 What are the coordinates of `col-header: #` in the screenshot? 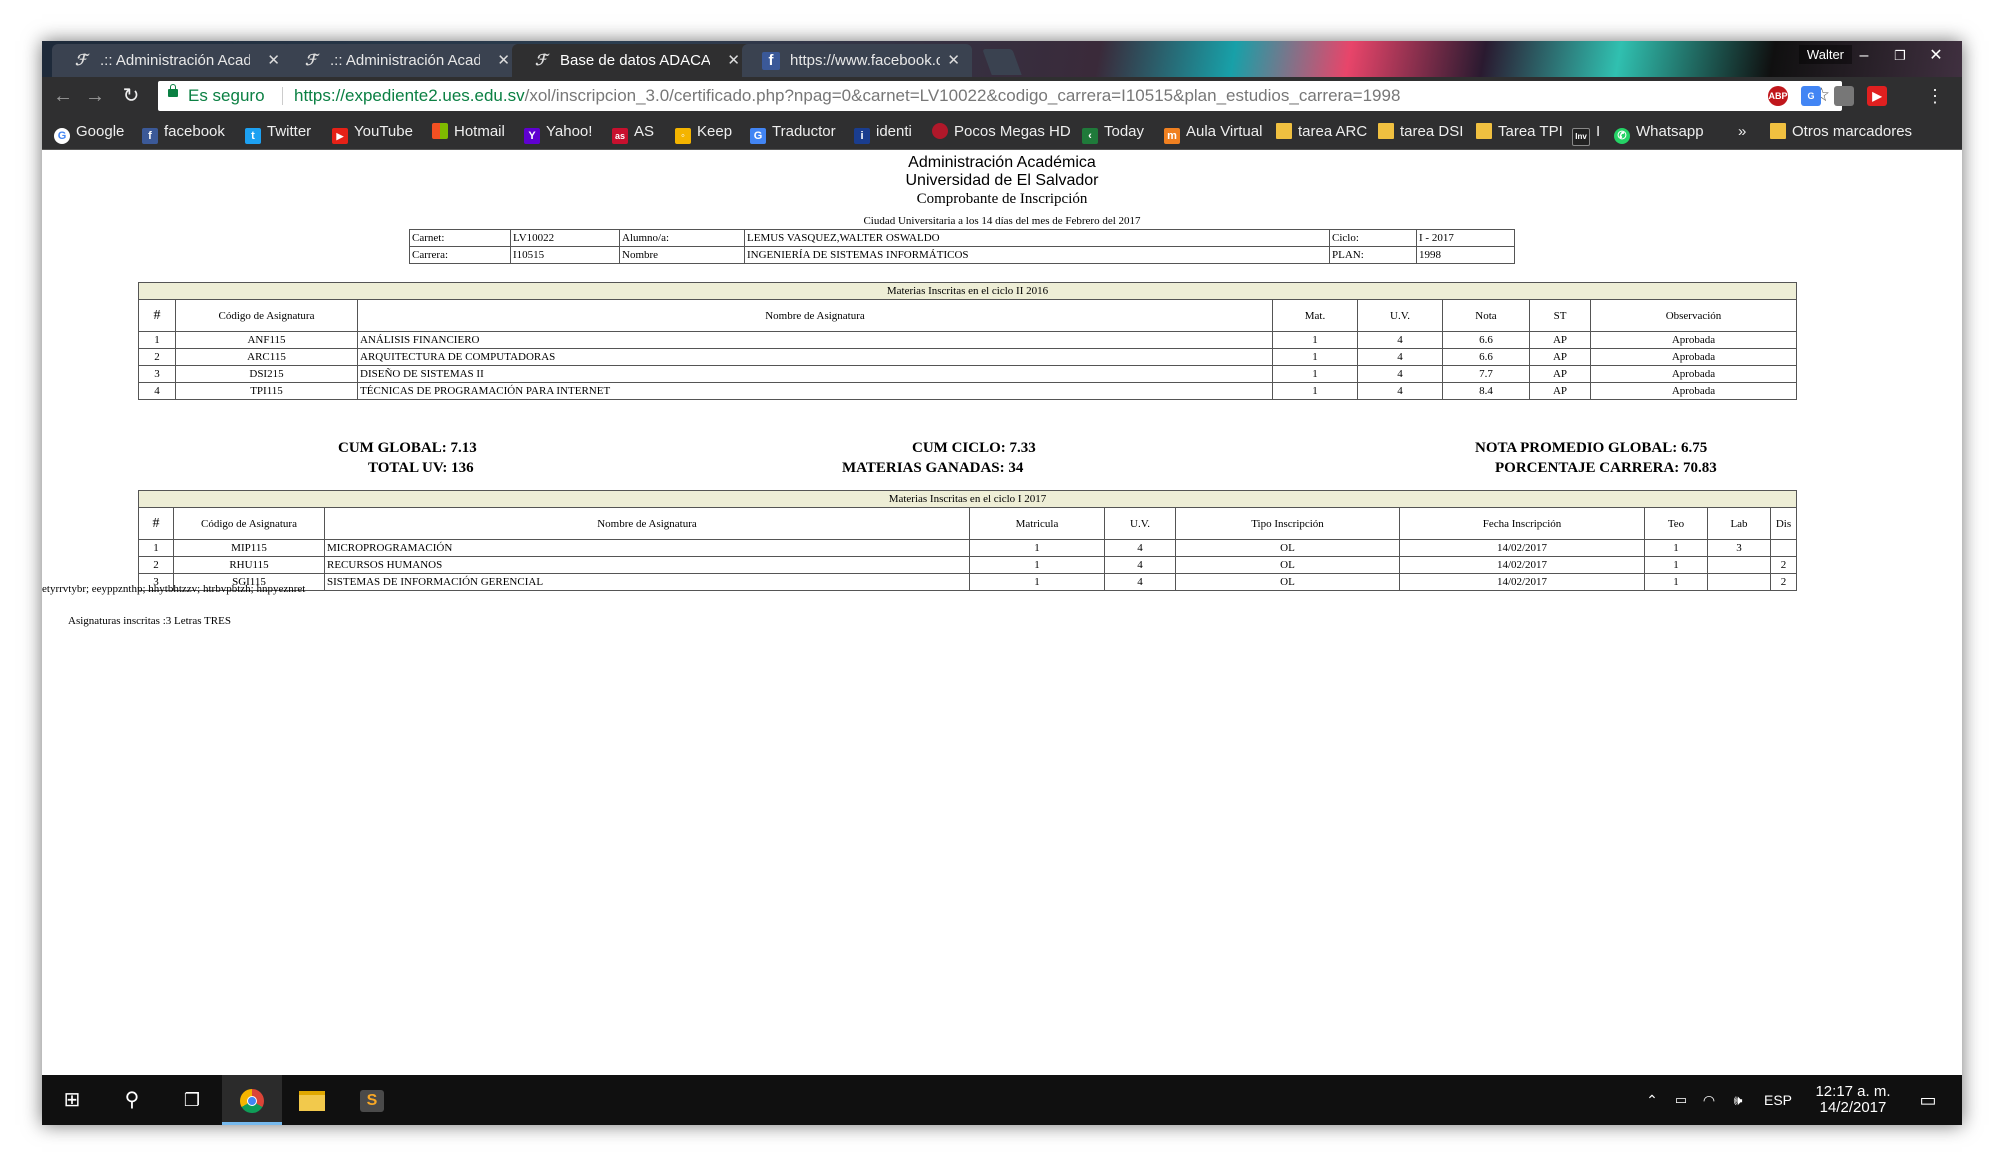 It's located at (156, 523).